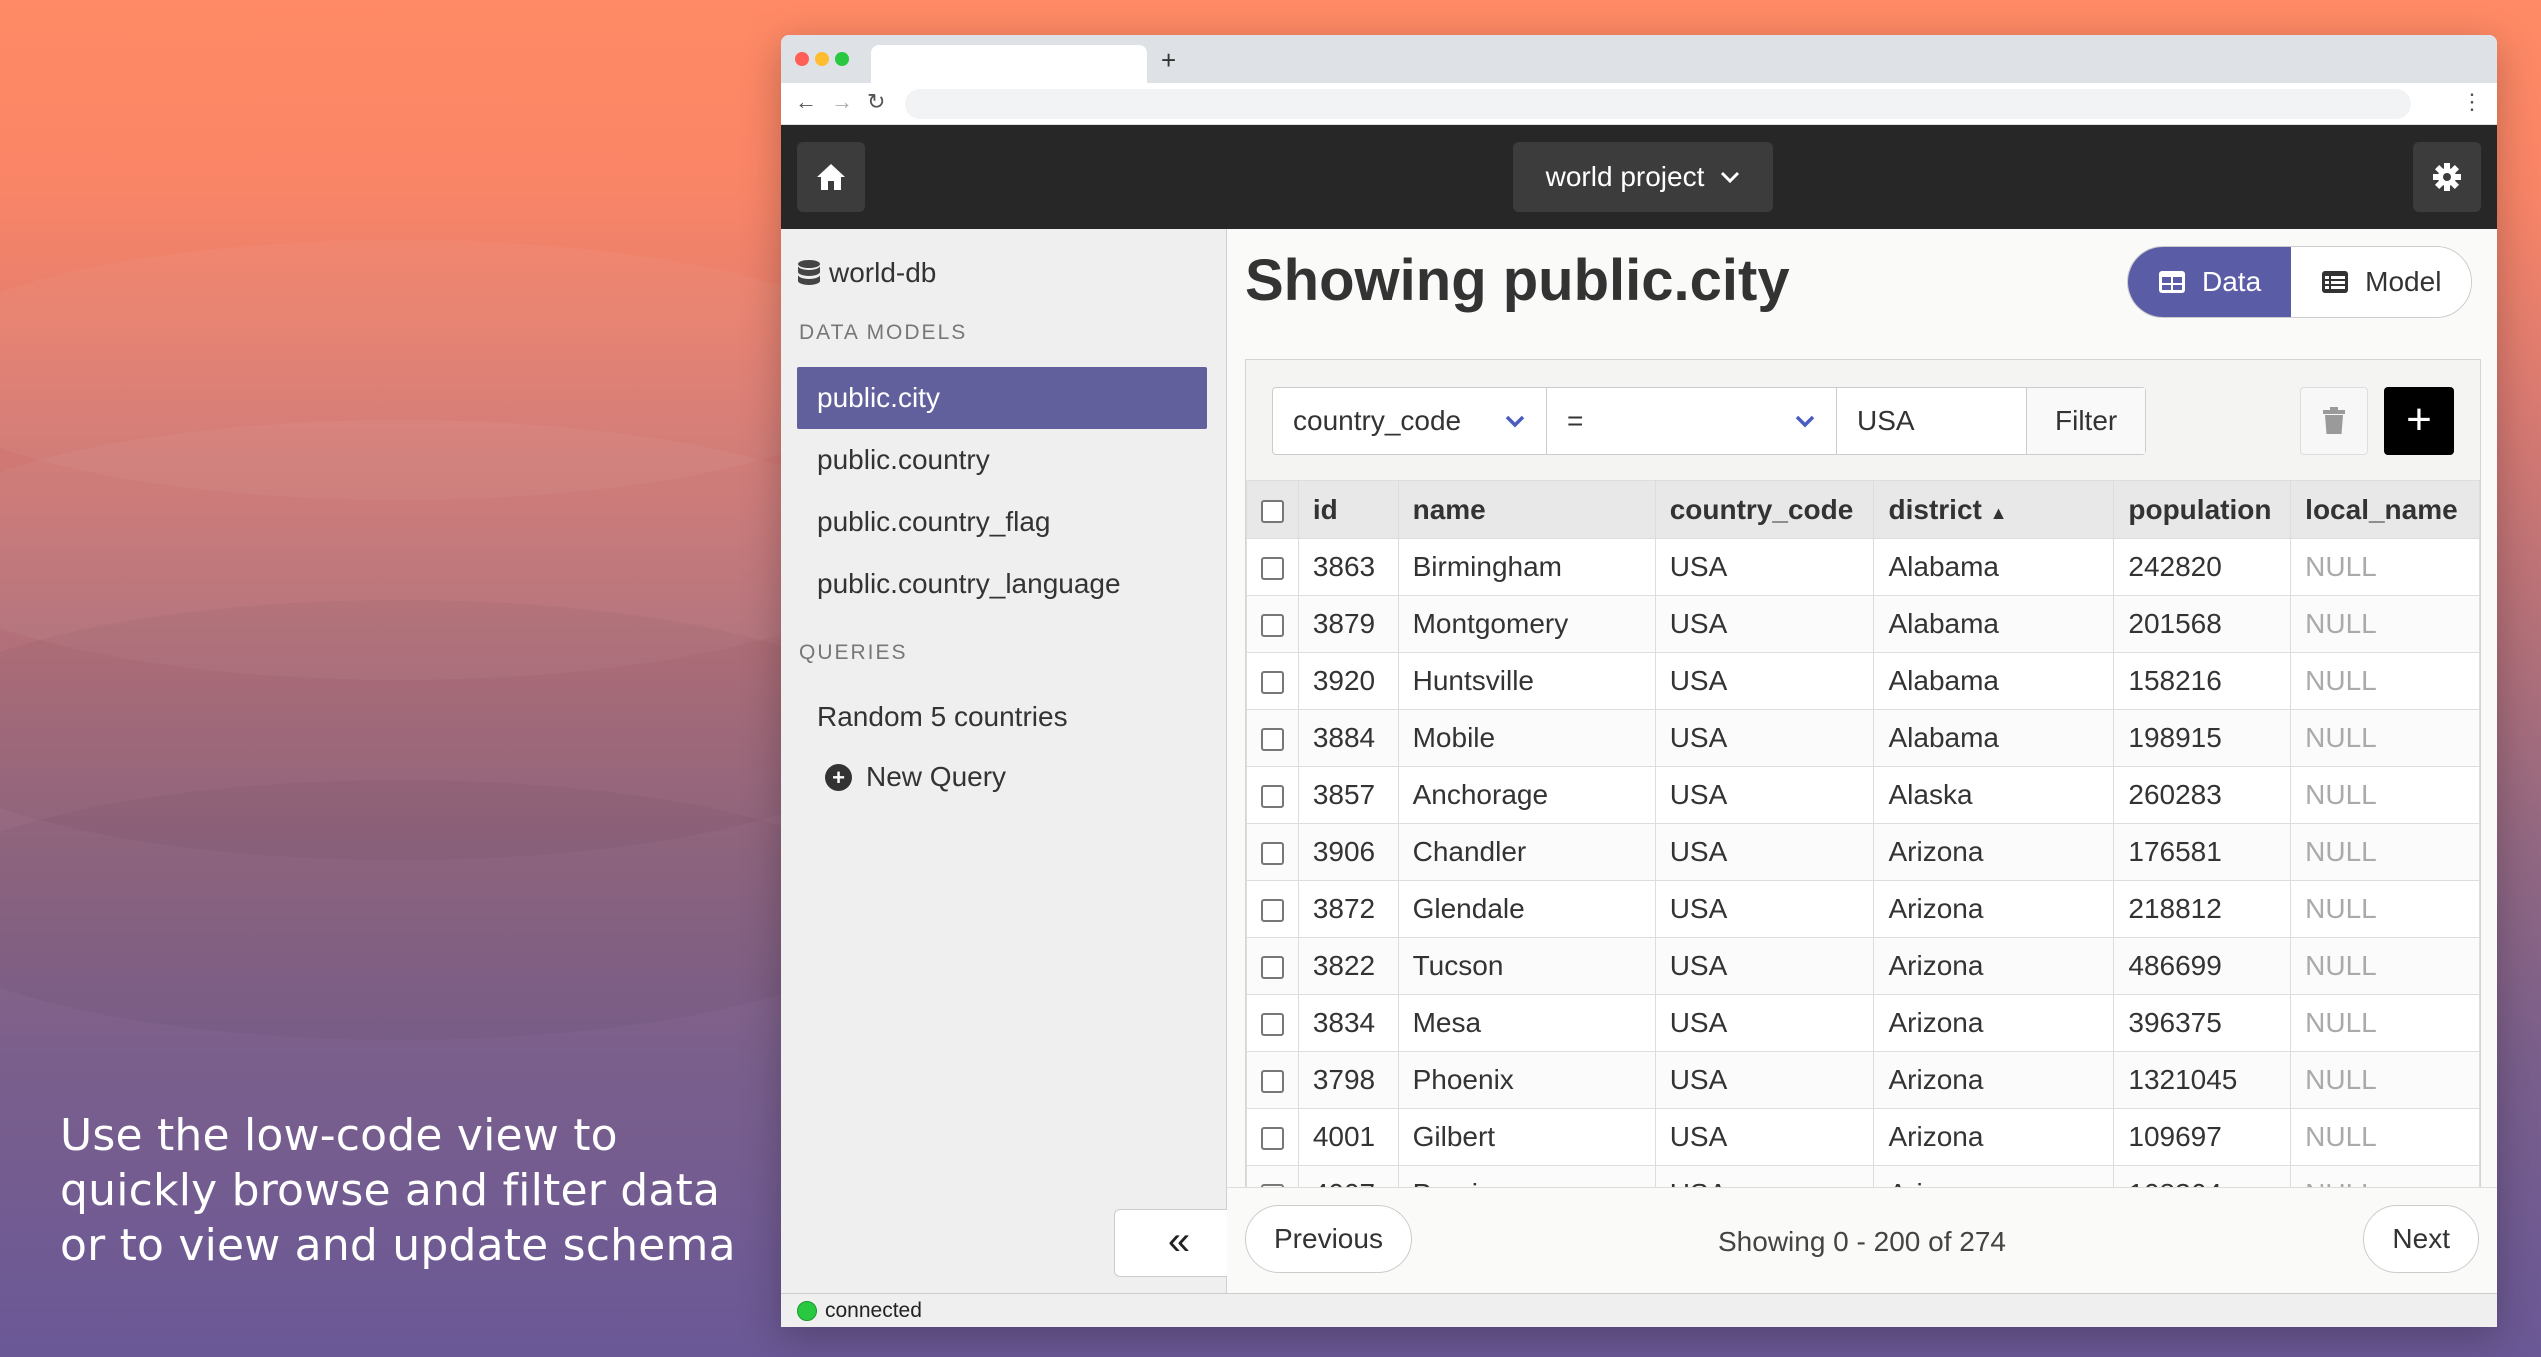  I want to click on table-cell-id: 3906, so click(1348, 852).